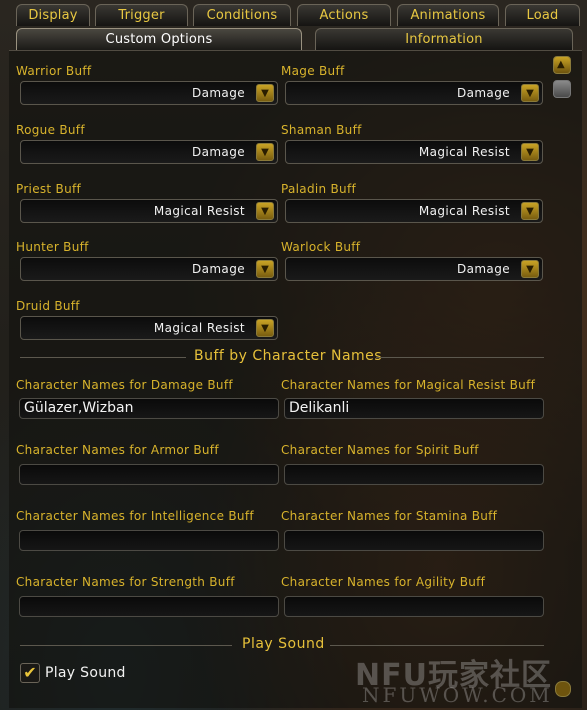 The height and width of the screenshot is (710, 587). What do you see at coordinates (414, 540) in the screenshot?
I see `stamina-names-input` at bounding box center [414, 540].